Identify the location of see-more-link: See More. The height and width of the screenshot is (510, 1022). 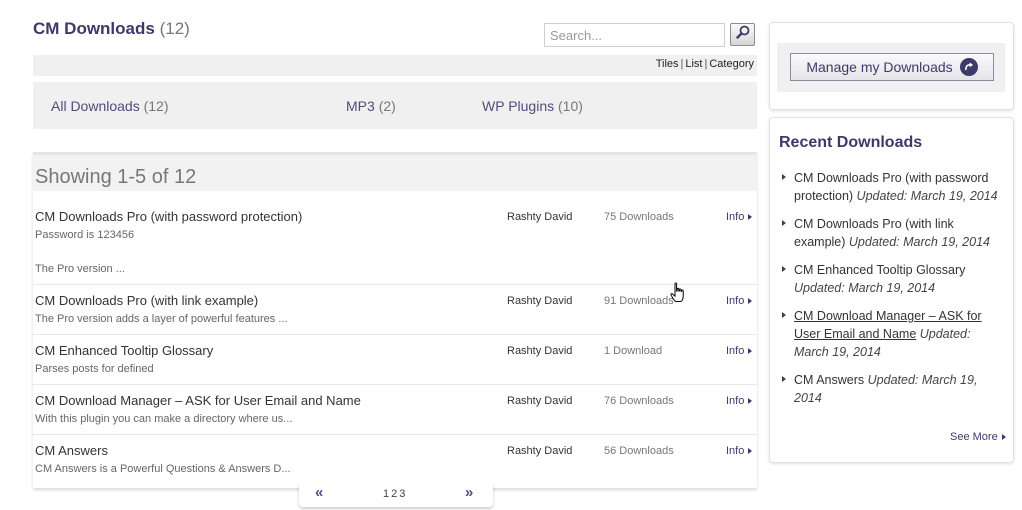
(978, 437).